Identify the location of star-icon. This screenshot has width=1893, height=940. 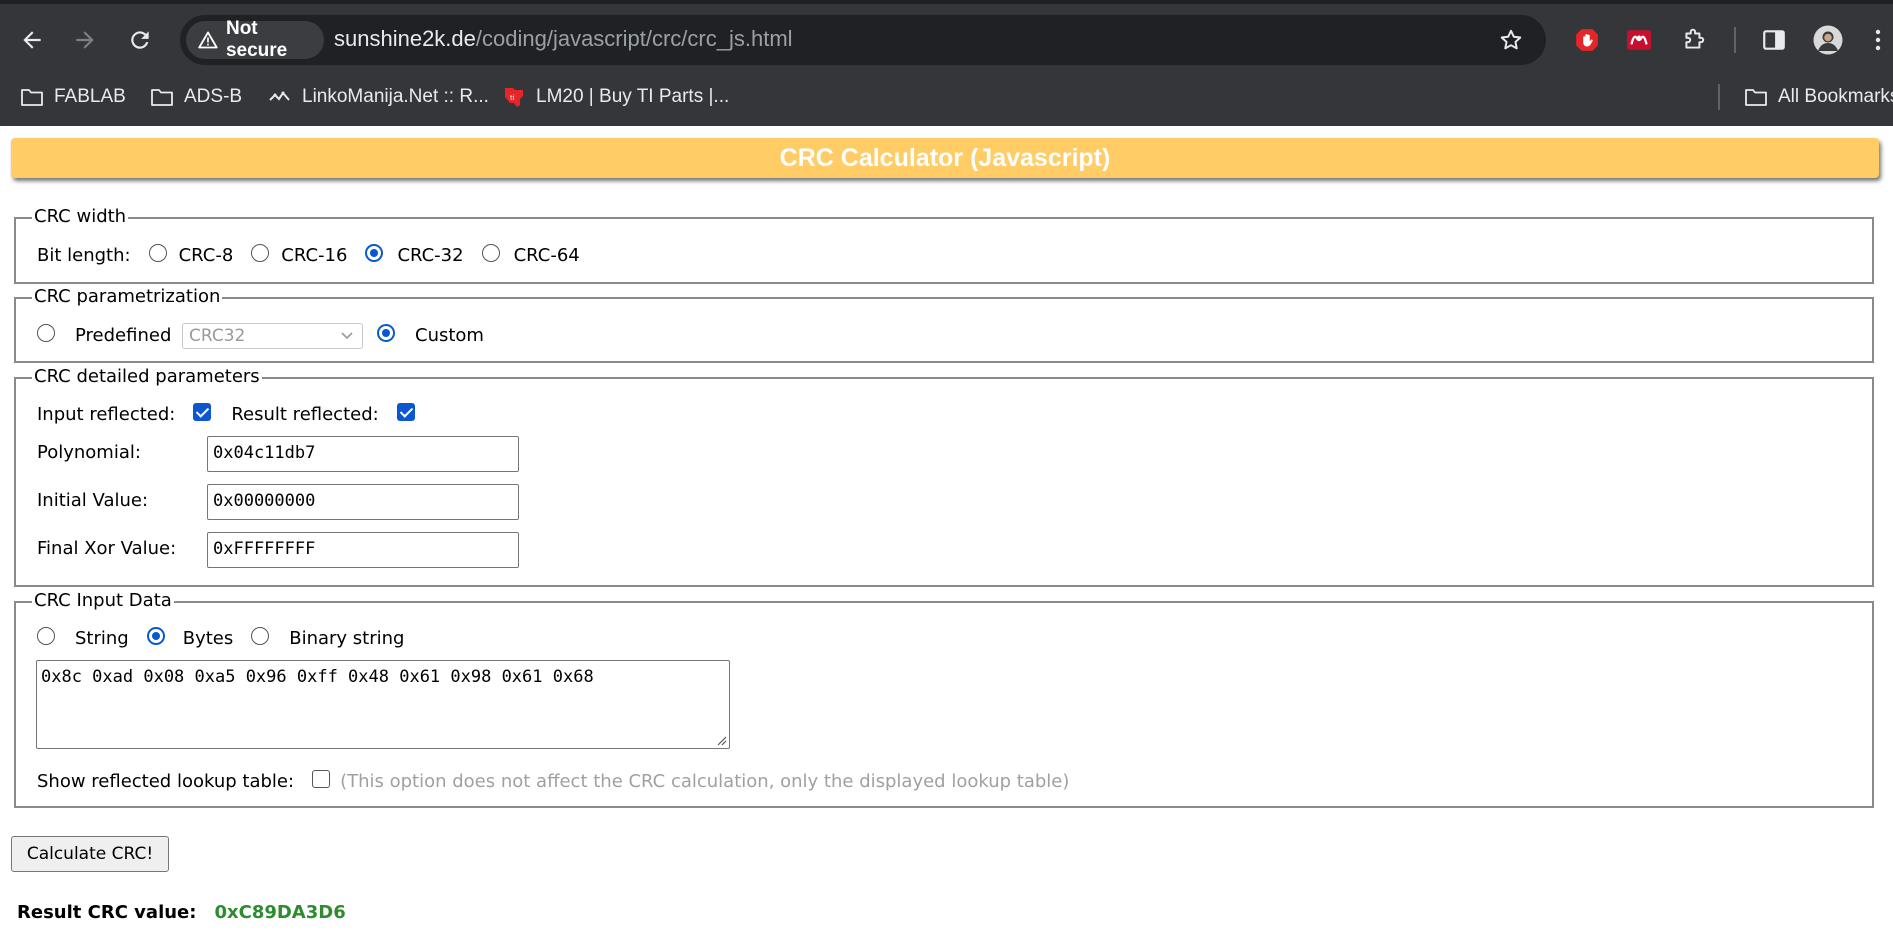
(1511, 39).